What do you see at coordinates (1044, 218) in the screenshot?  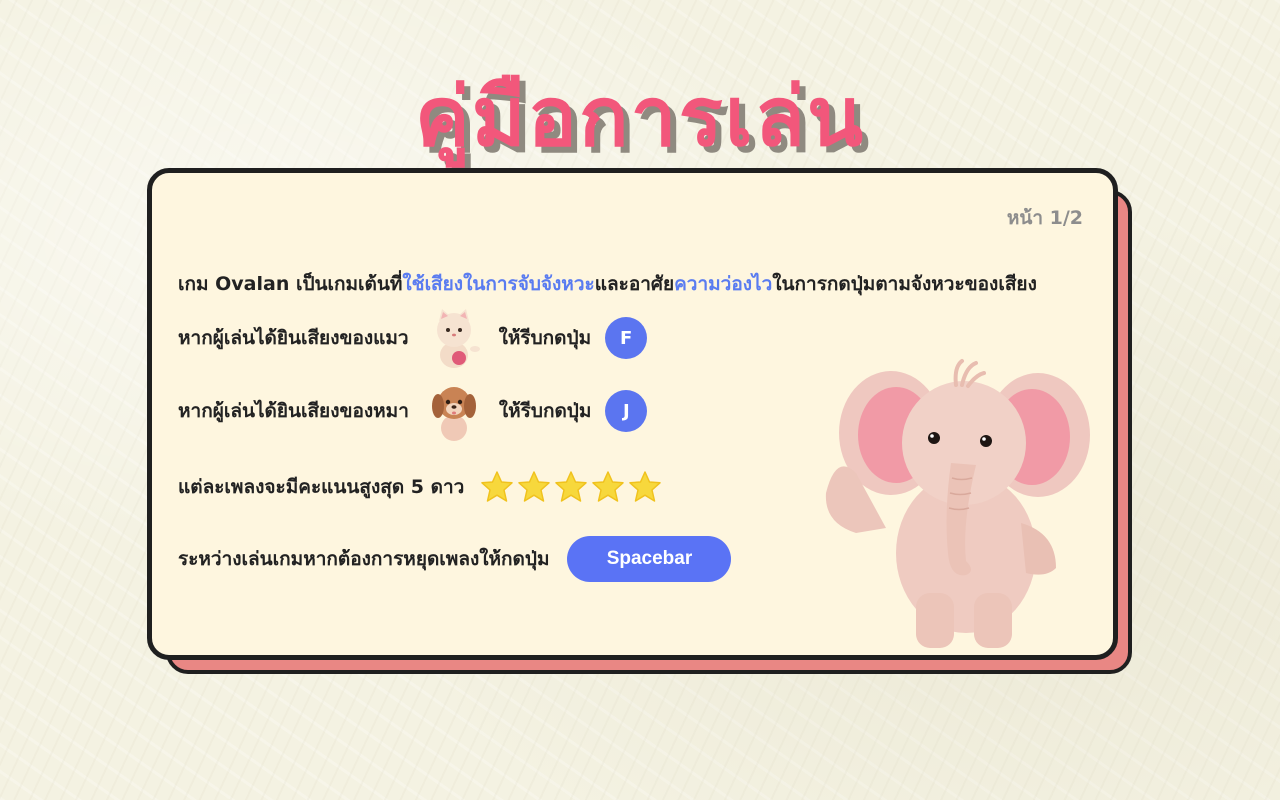 I see `page-indicator: หน้า 1/2` at bounding box center [1044, 218].